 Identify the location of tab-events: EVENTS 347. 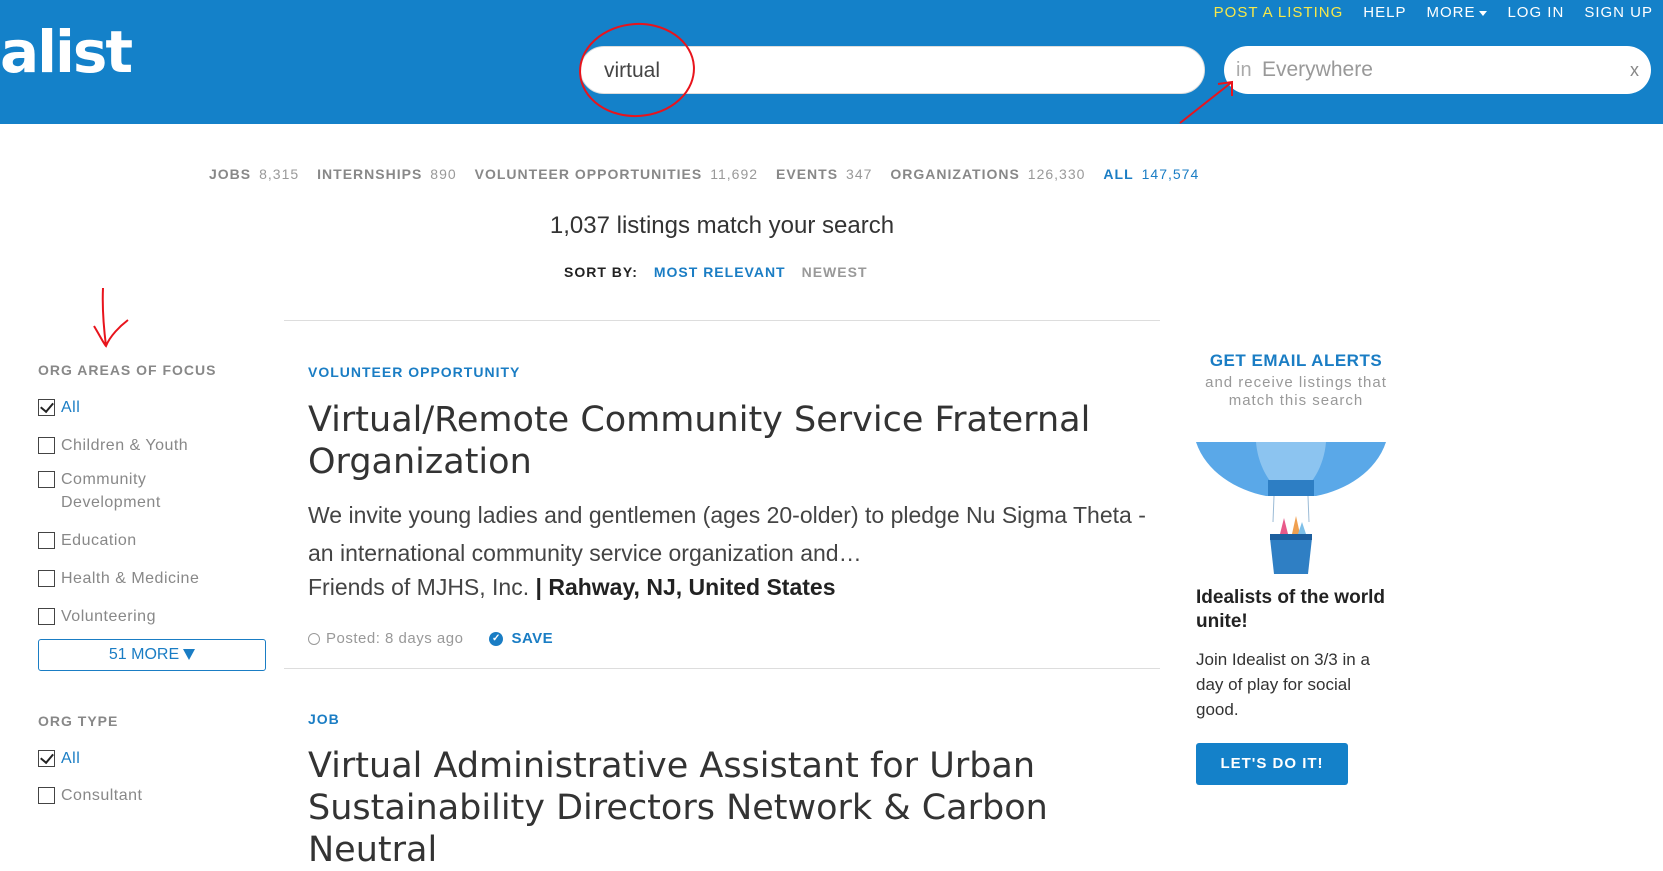
(824, 174).